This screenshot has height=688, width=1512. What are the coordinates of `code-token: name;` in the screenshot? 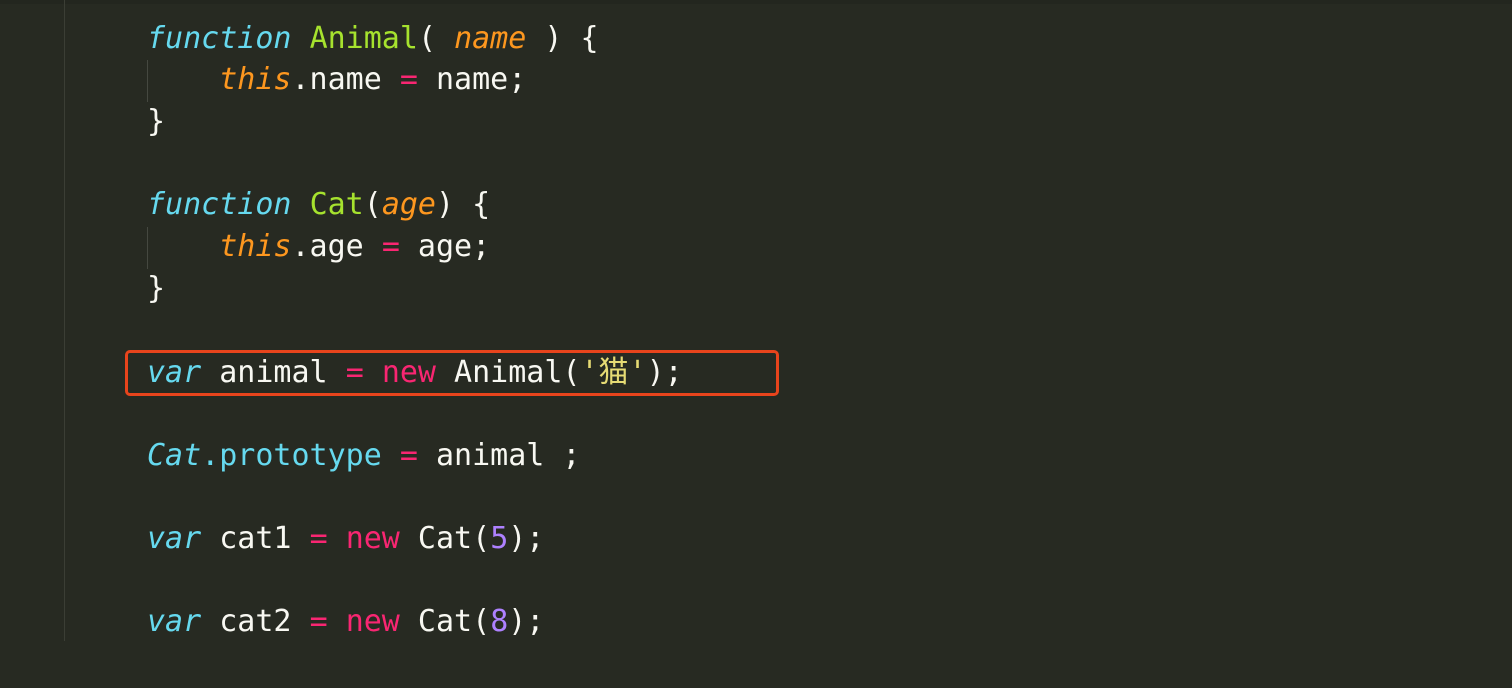 It's located at (472, 79).